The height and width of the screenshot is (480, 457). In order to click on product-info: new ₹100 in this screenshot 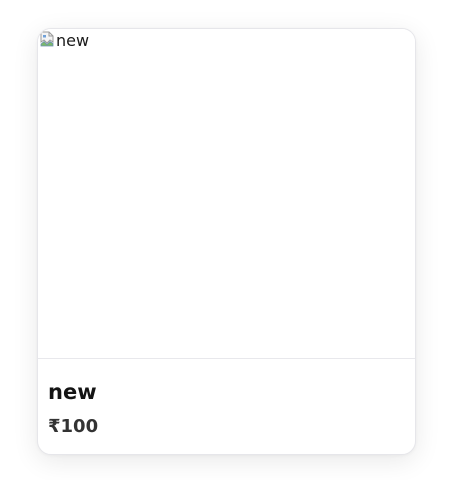, I will do `click(226, 398)`.